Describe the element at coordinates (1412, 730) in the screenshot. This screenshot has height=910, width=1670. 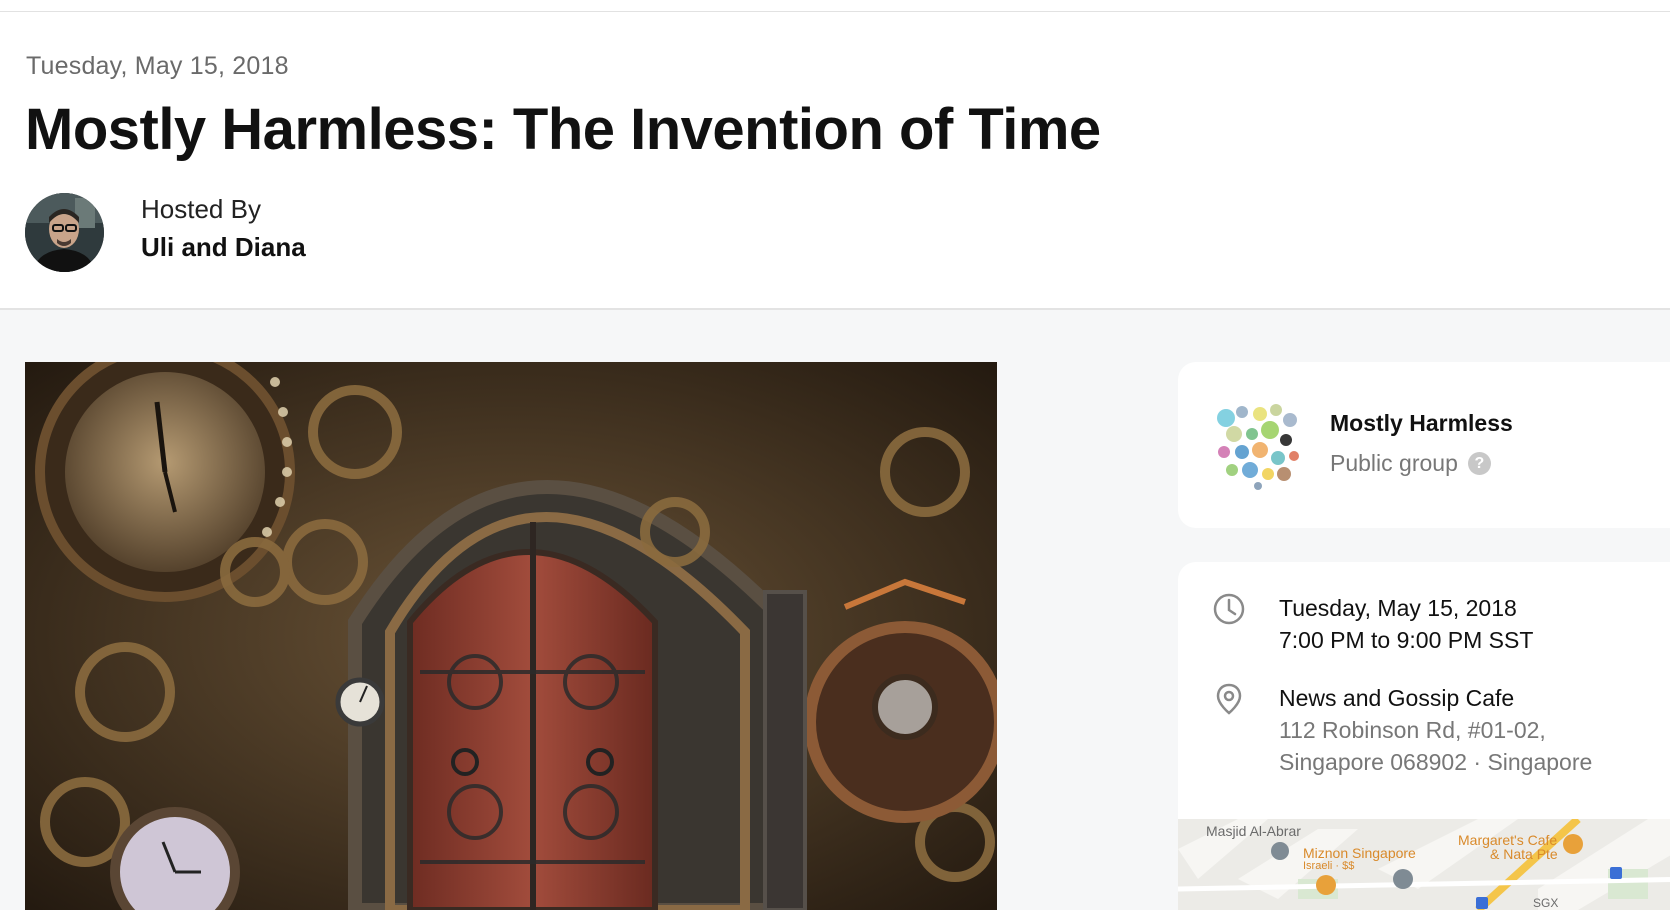
I see `venue-address-line1: 112 Robinson Rd, #01-02,` at that location.